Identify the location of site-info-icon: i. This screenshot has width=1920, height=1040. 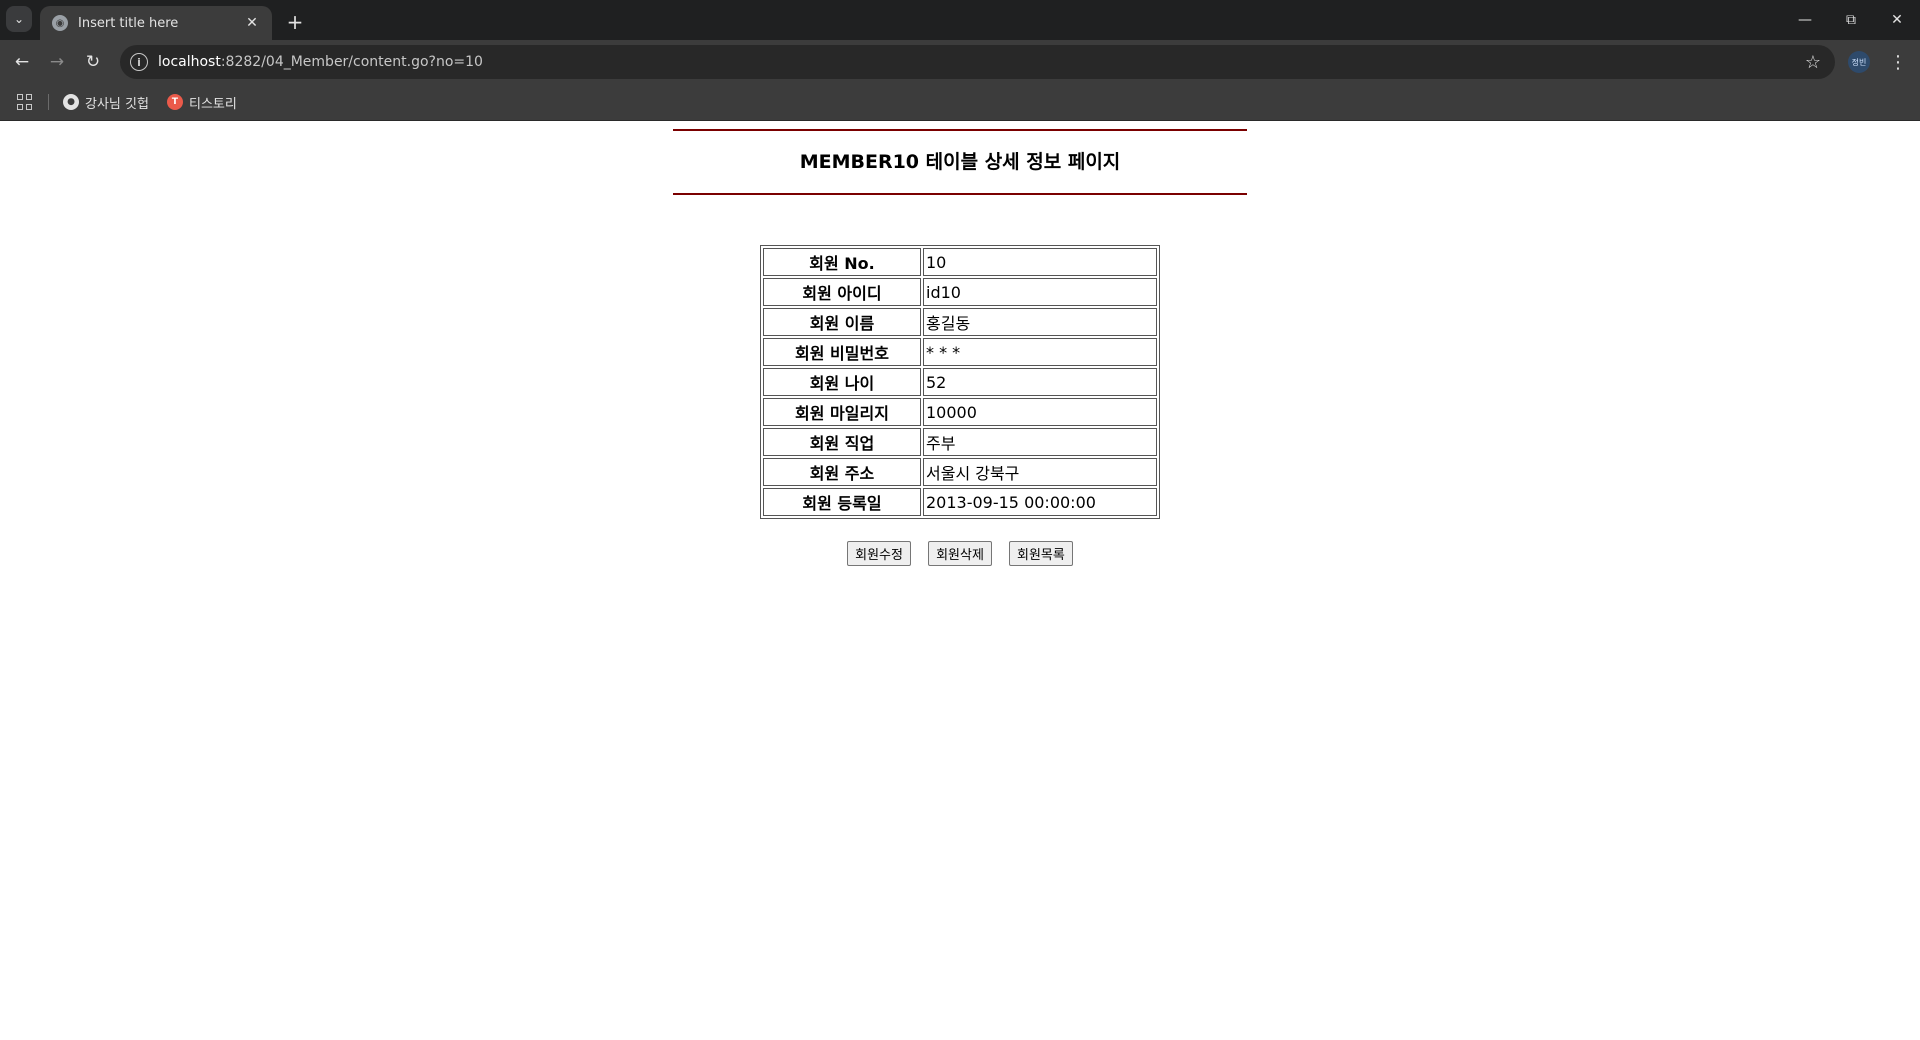
(139, 62).